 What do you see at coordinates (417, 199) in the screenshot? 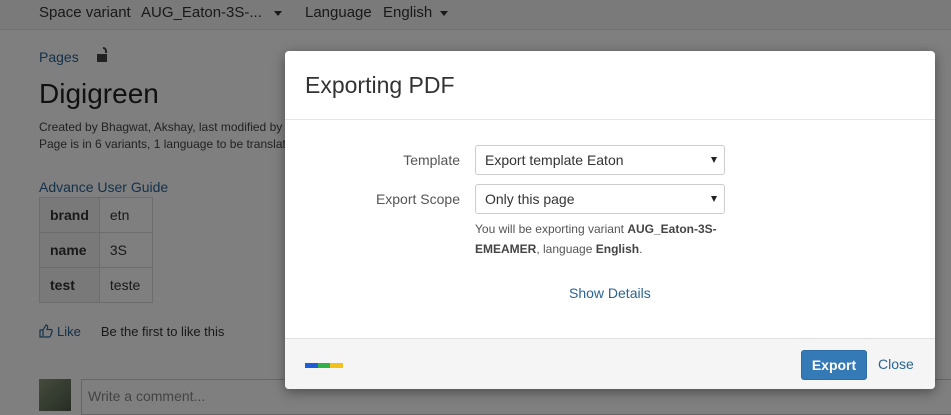
I see `export-scope-label: Export Scope` at bounding box center [417, 199].